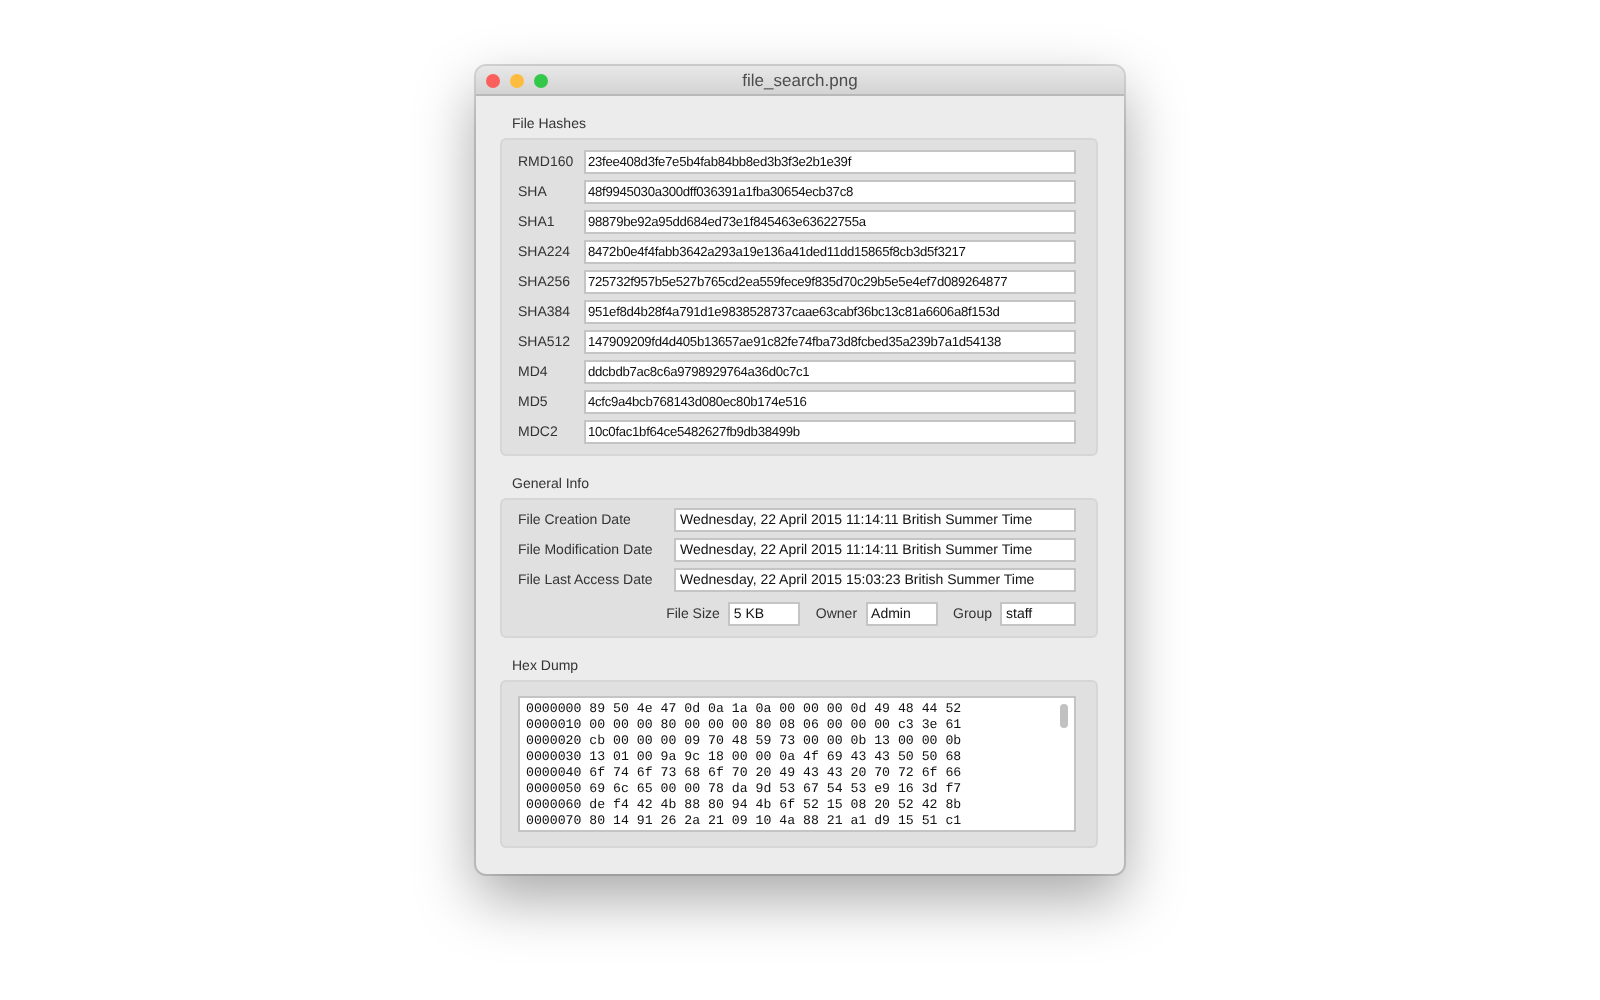 This screenshot has width=1600, height=1000. Describe the element at coordinates (541, 80) in the screenshot. I see `zoom-button` at that location.